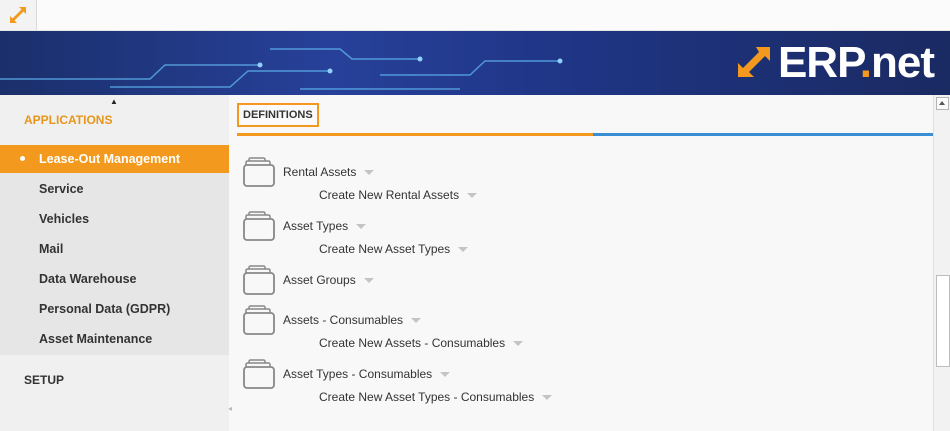 The image size is (950, 431). I want to click on sidebar-item-label: Lease-Out Management, so click(110, 159).